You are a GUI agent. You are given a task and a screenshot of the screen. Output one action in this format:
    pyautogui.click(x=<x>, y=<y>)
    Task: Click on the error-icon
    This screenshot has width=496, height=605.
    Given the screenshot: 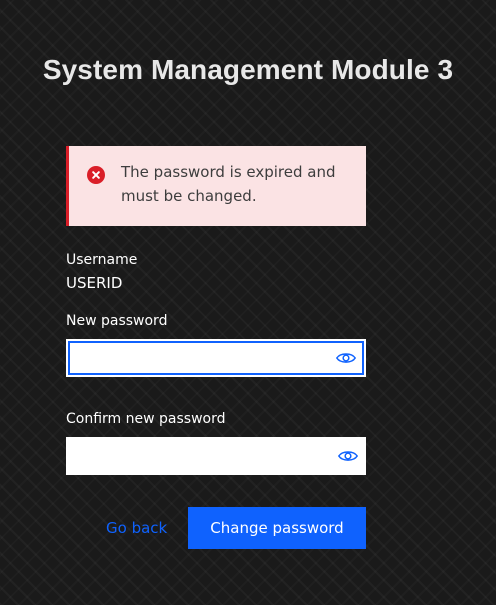 What is the action you would take?
    pyautogui.click(x=96, y=175)
    